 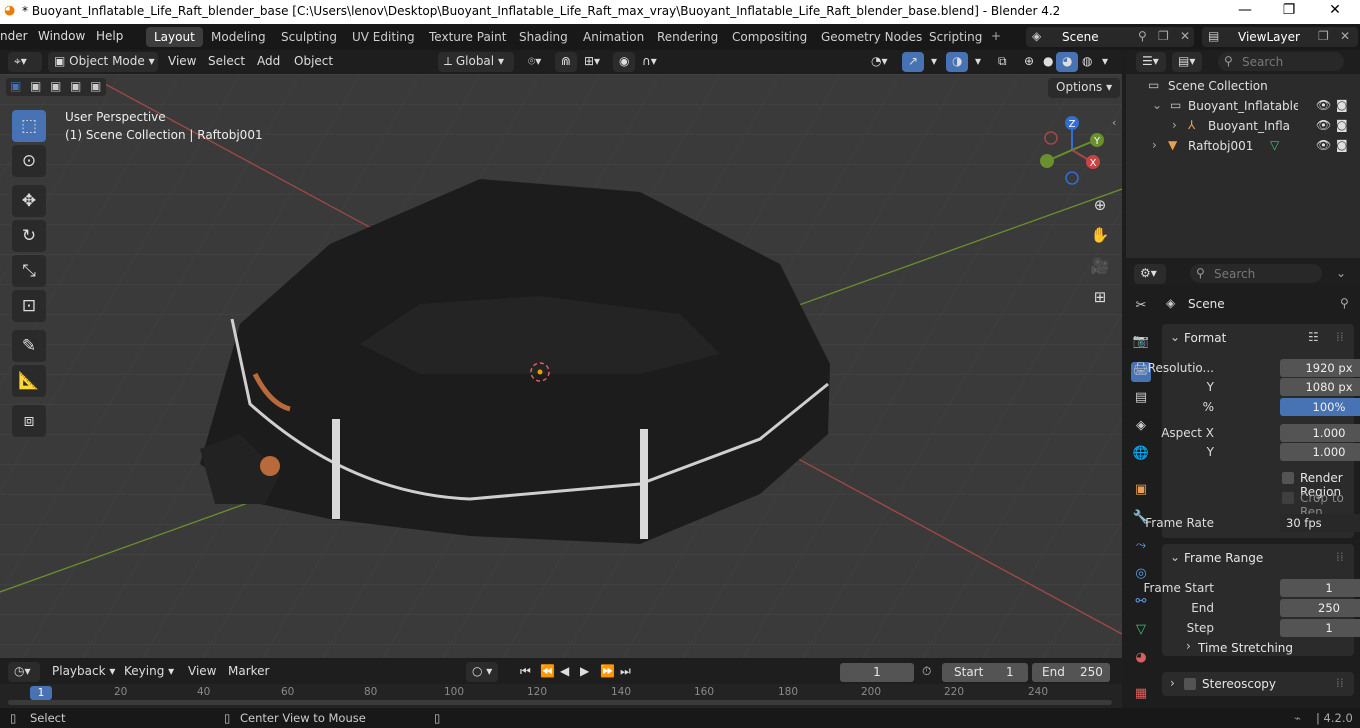 I want to click on crop-checkbox, so click(x=1288, y=498).